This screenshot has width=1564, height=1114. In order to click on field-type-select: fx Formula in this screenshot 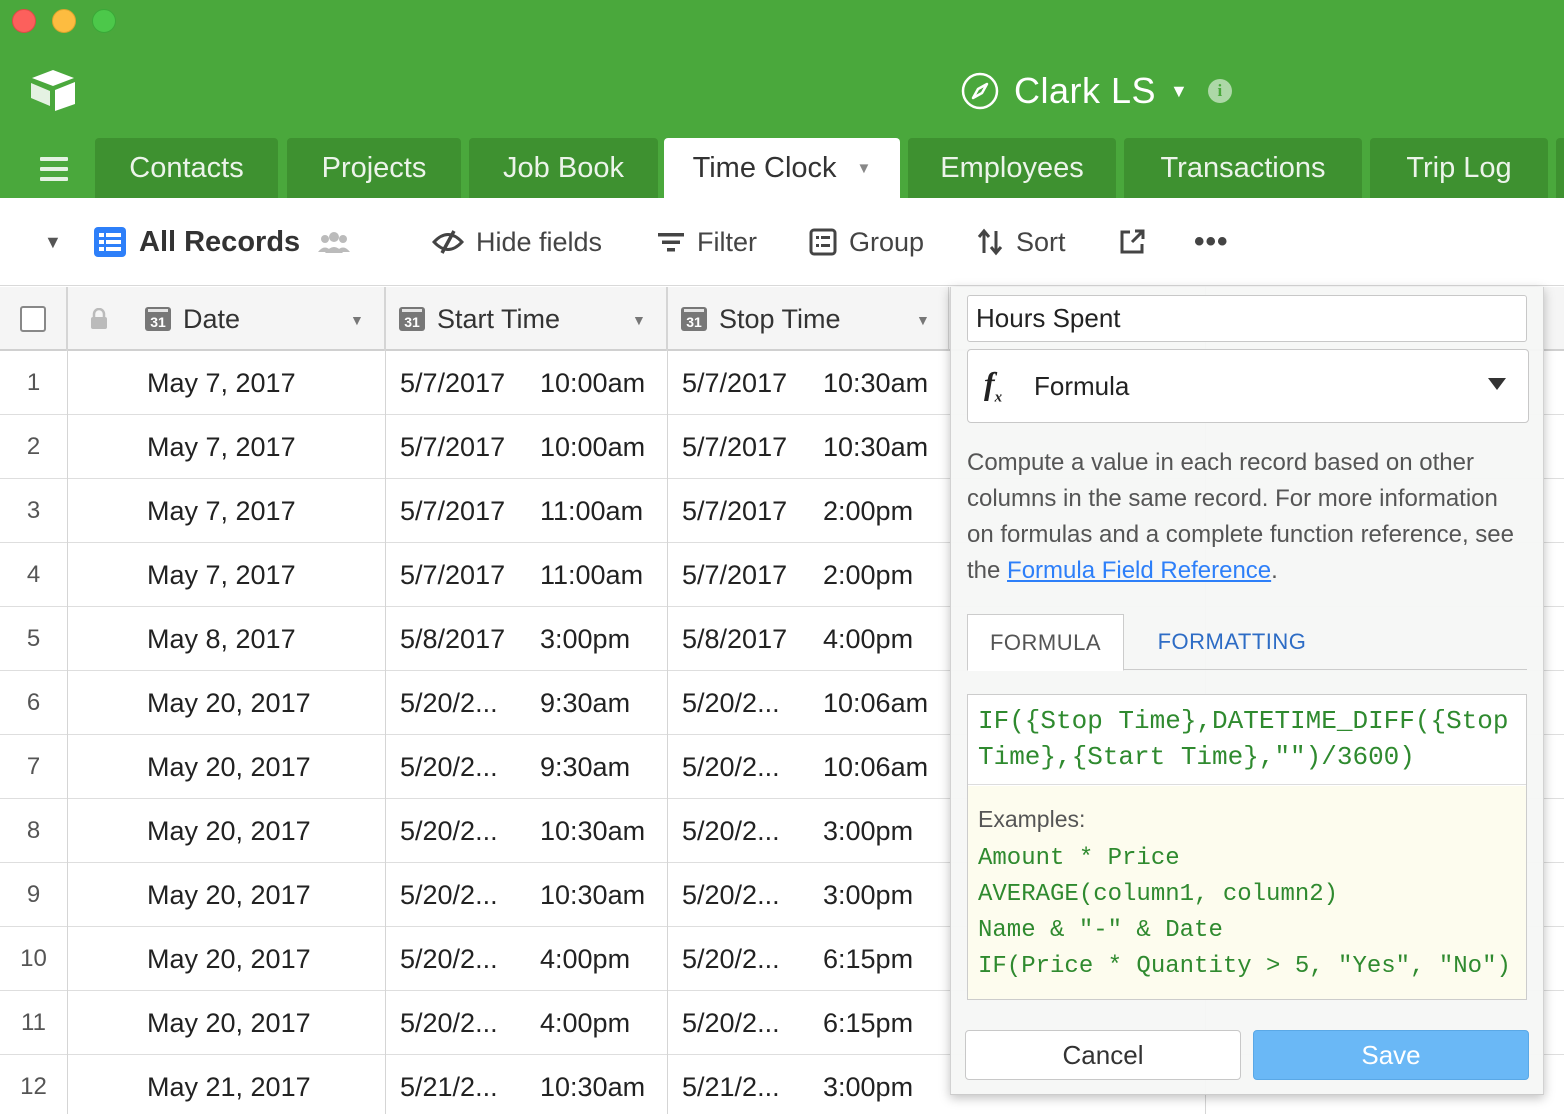, I will do `click(1248, 386)`.